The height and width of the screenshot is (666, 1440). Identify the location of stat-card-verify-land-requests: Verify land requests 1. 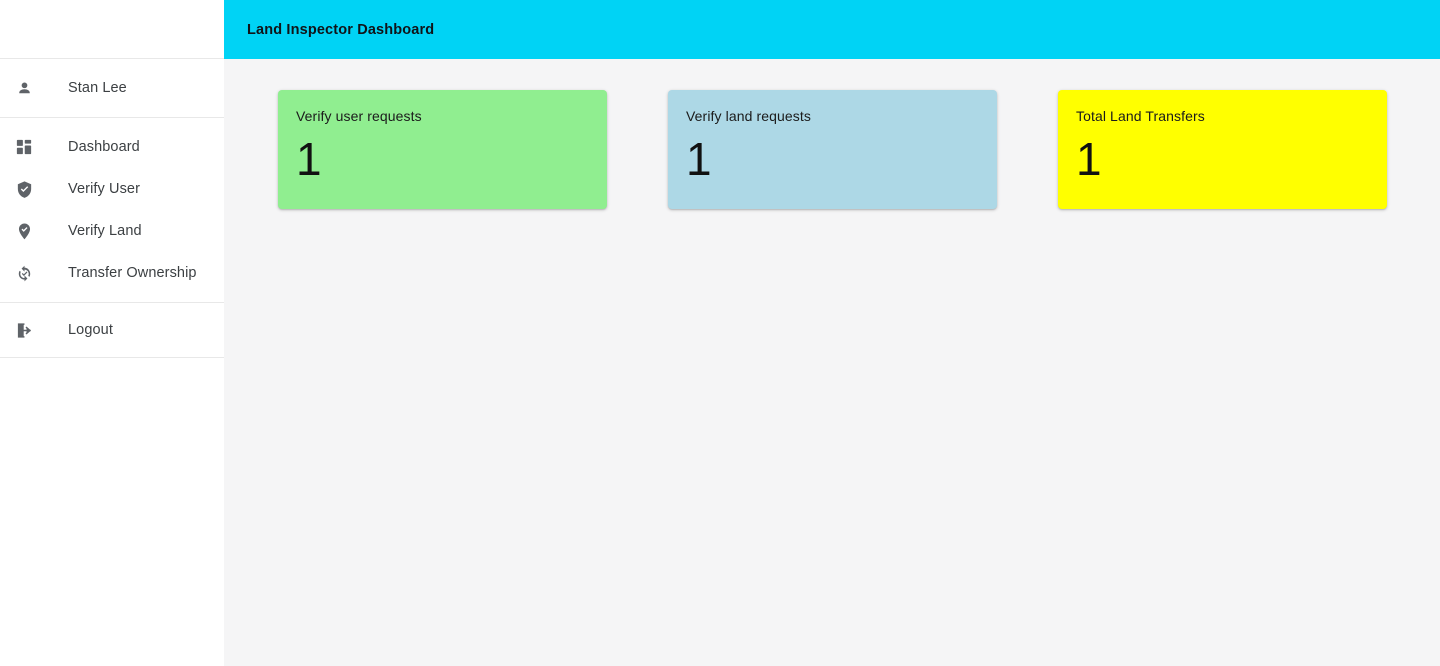
(832, 149).